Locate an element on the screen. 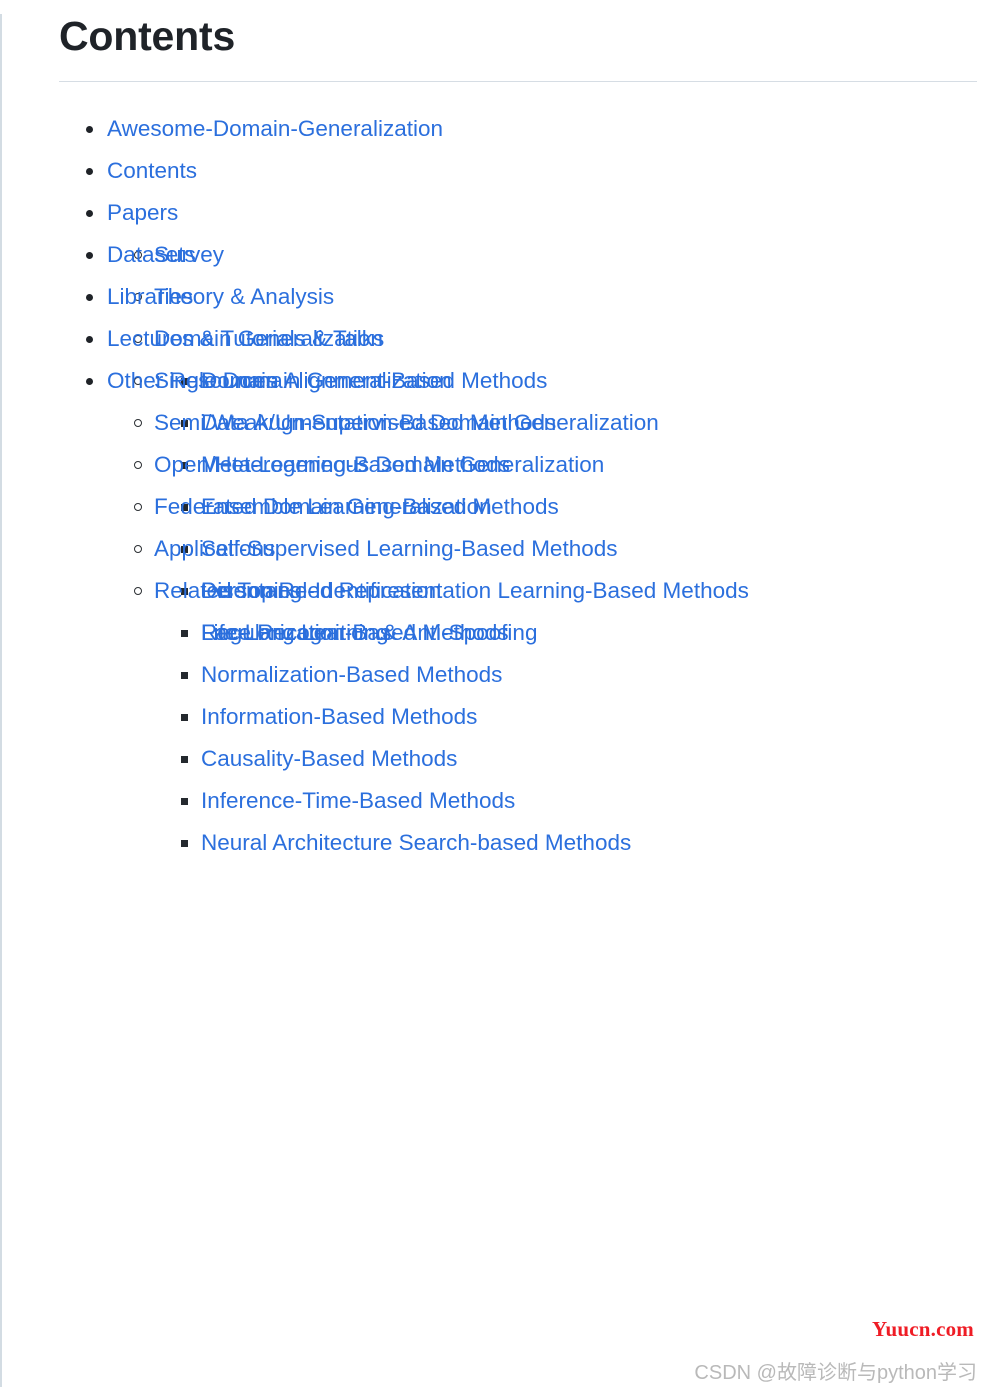 Image resolution: width=985 pixels, height=1387 pixels. toc-link: Contents is located at coordinates (152, 171).